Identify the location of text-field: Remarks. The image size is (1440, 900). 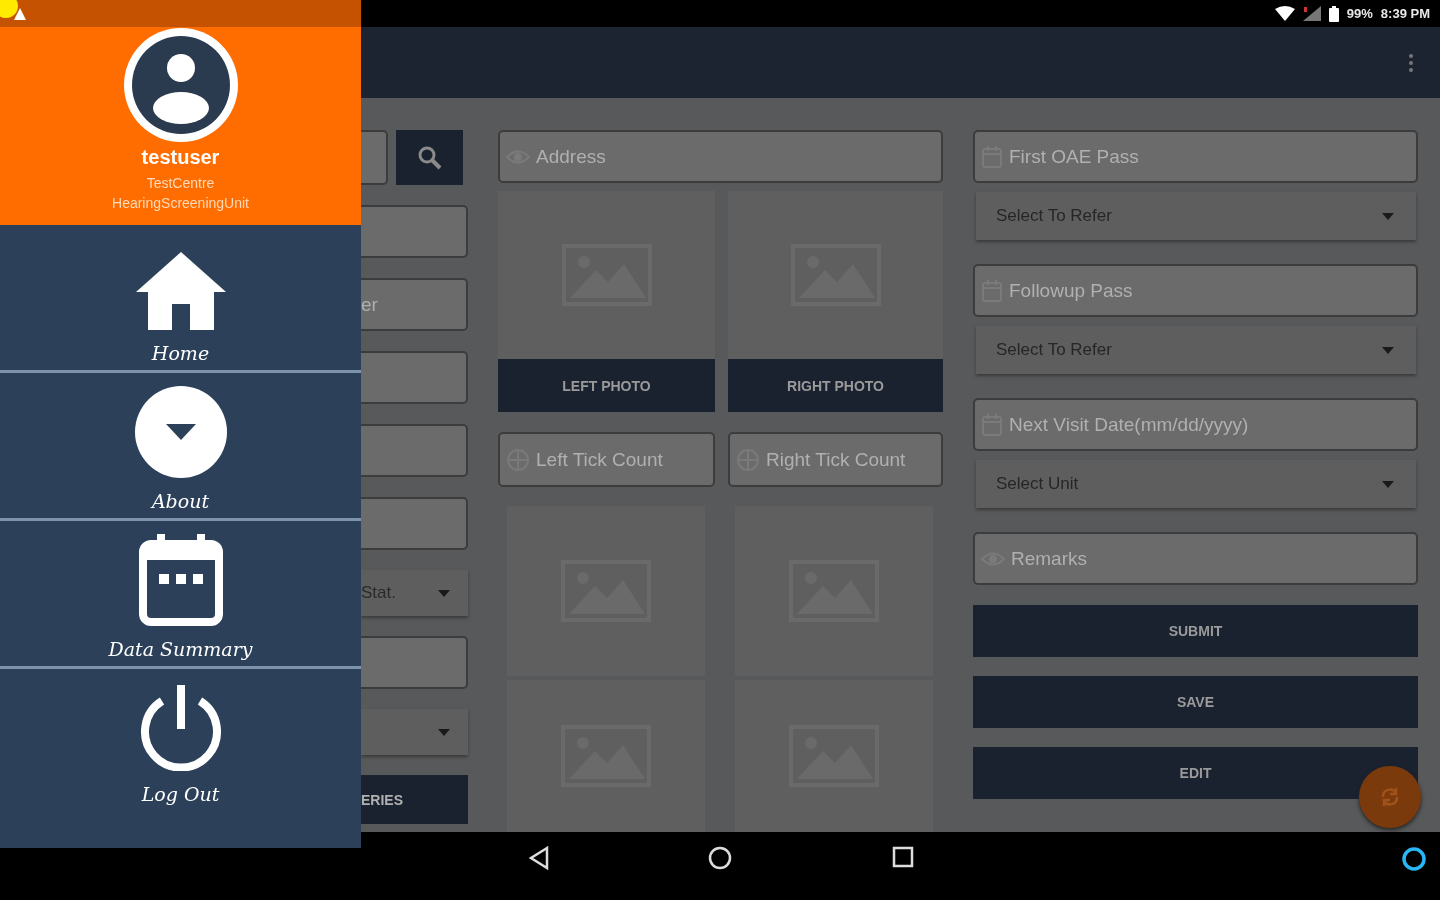
(1195, 558).